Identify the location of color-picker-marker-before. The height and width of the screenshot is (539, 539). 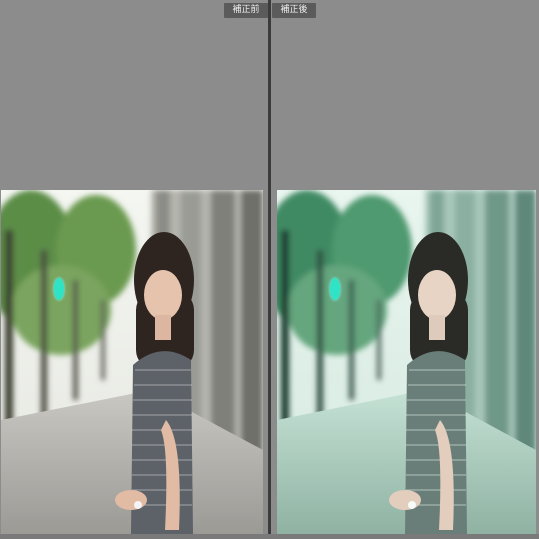
(59, 289).